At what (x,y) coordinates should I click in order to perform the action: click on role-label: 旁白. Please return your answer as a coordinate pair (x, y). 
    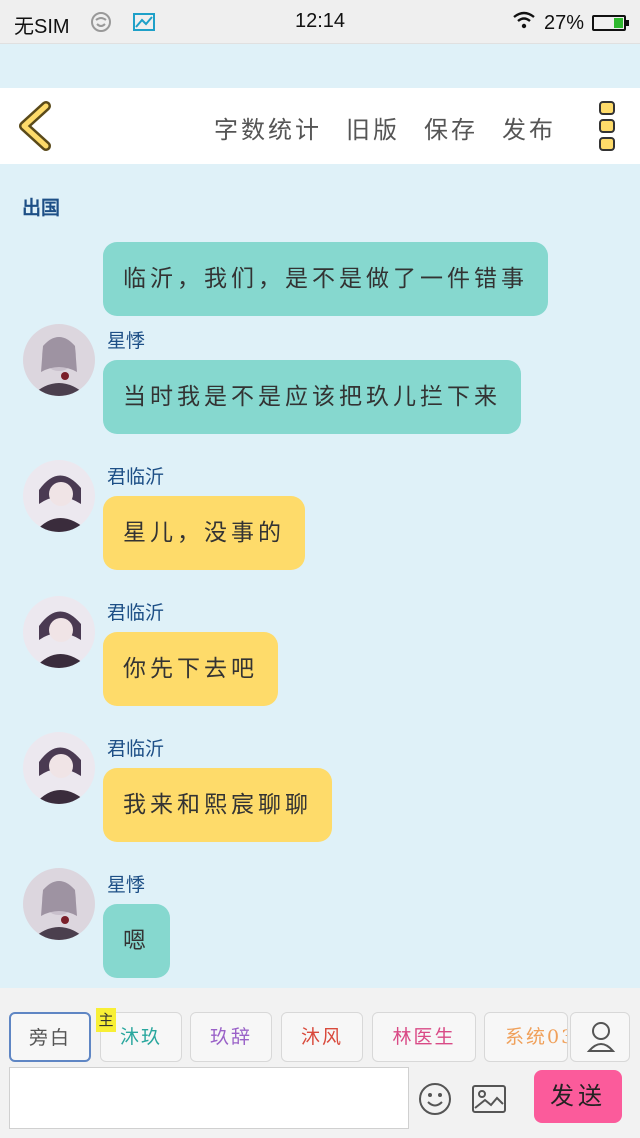
    Looking at the image, I should click on (49, 1038).